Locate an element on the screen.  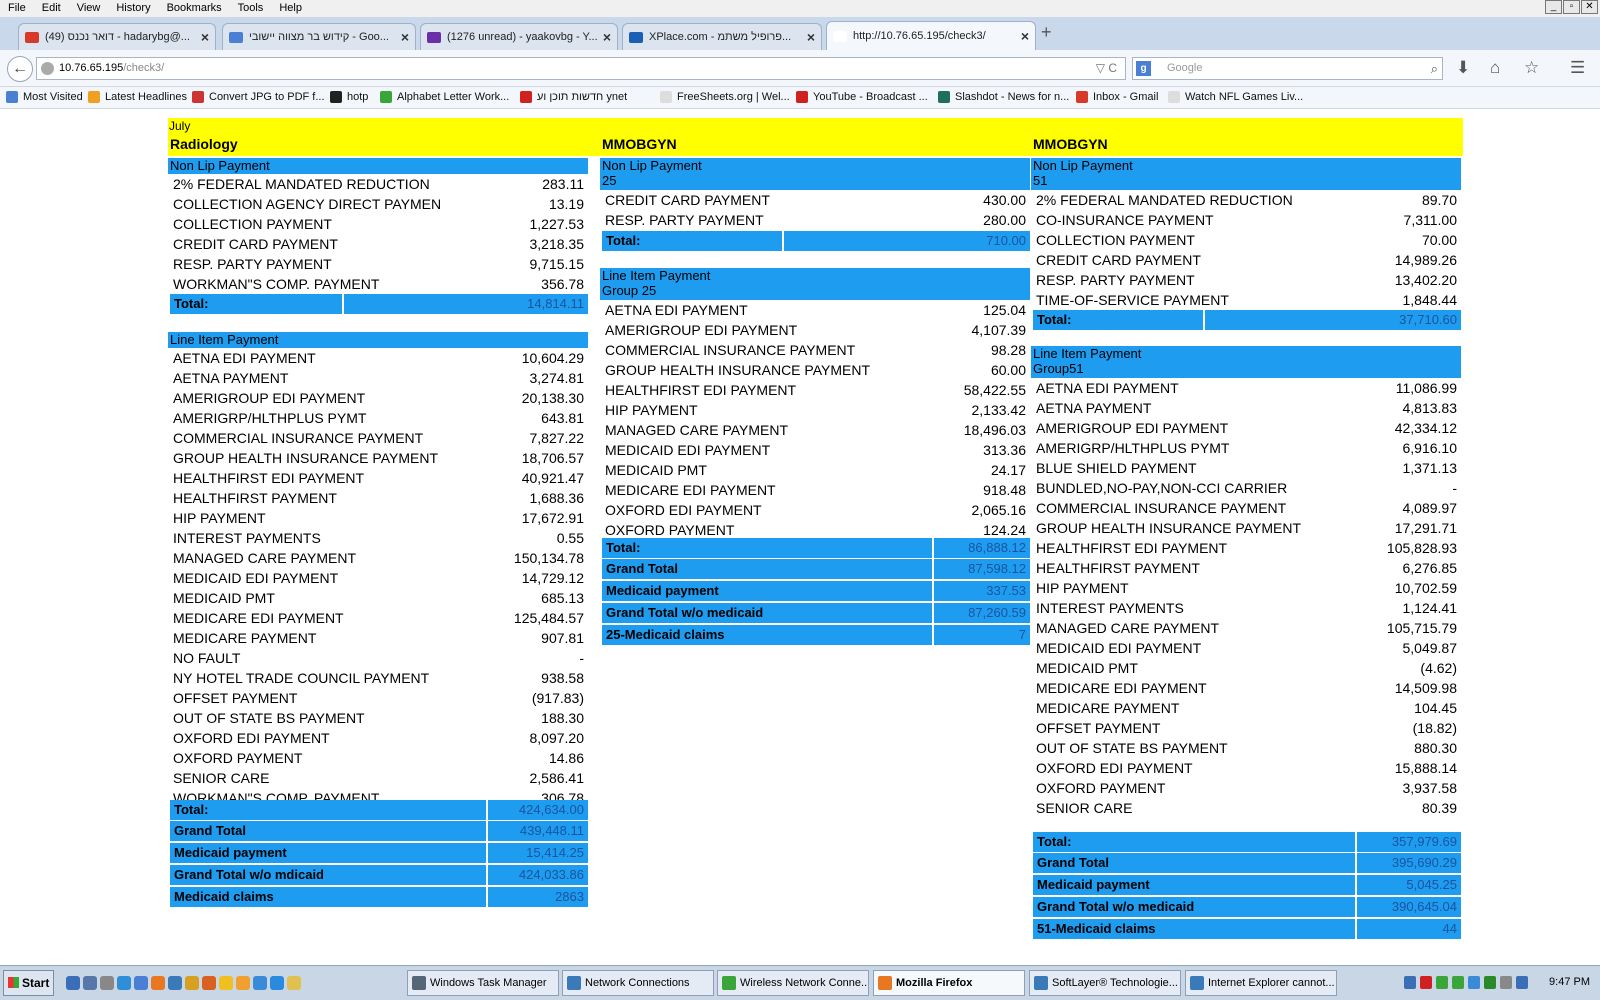
row-label: MANAGED CARE PAYMENT is located at coordinates (1128, 628).